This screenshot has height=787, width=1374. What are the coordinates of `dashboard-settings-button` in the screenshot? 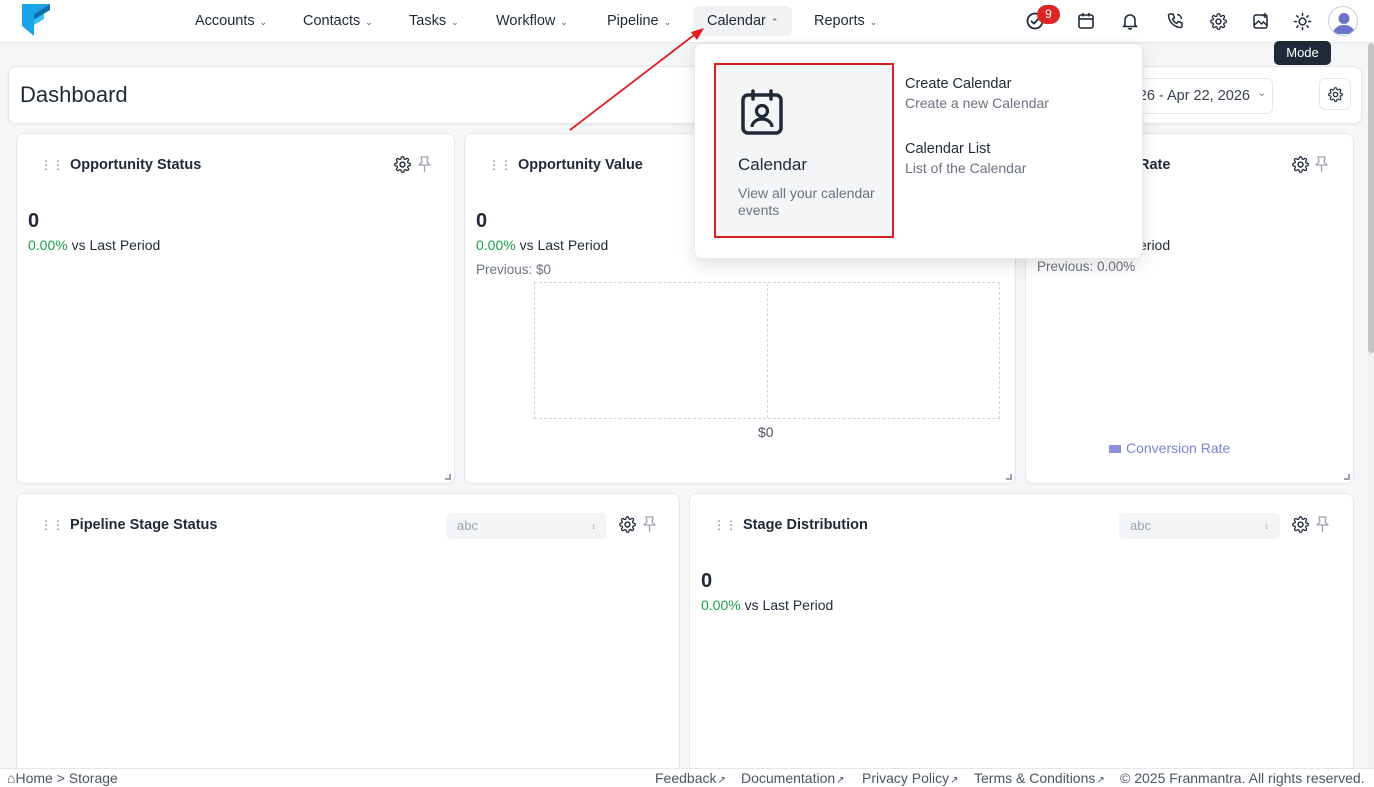 It's located at (1335, 94).